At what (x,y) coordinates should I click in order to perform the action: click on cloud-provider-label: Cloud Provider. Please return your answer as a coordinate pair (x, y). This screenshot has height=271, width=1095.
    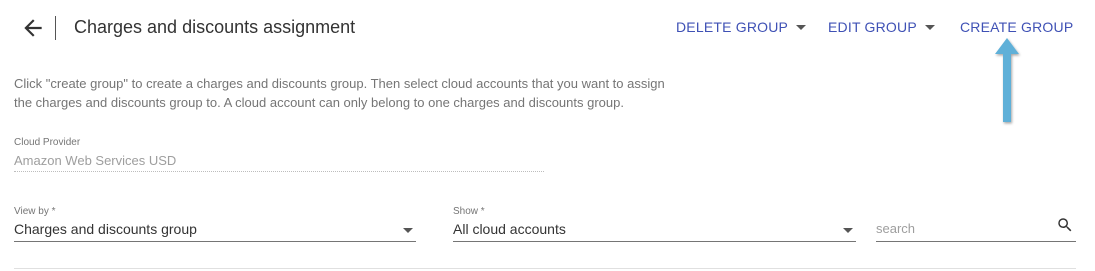
    Looking at the image, I should click on (47, 142).